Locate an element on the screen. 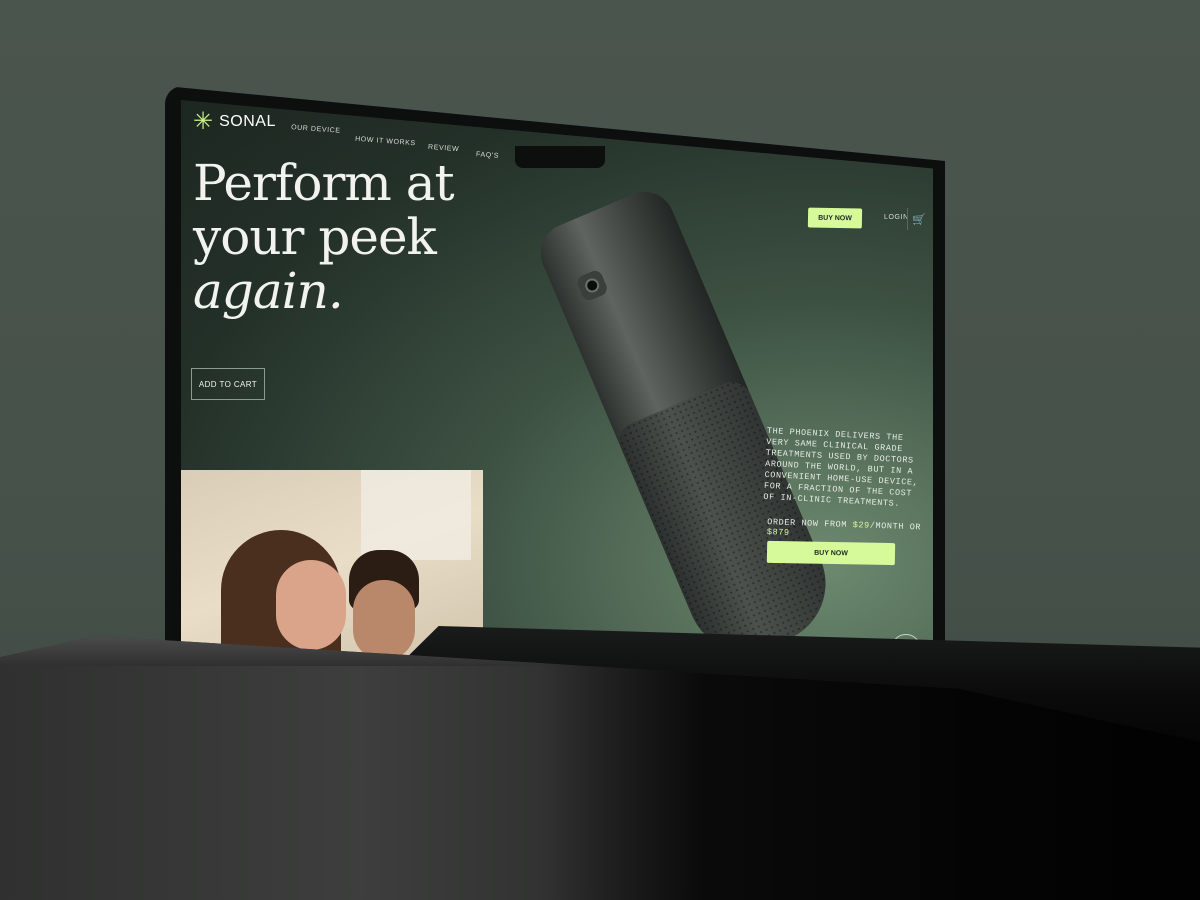 The width and height of the screenshot is (1200, 900). login-link: LOGIN is located at coordinates (896, 217).